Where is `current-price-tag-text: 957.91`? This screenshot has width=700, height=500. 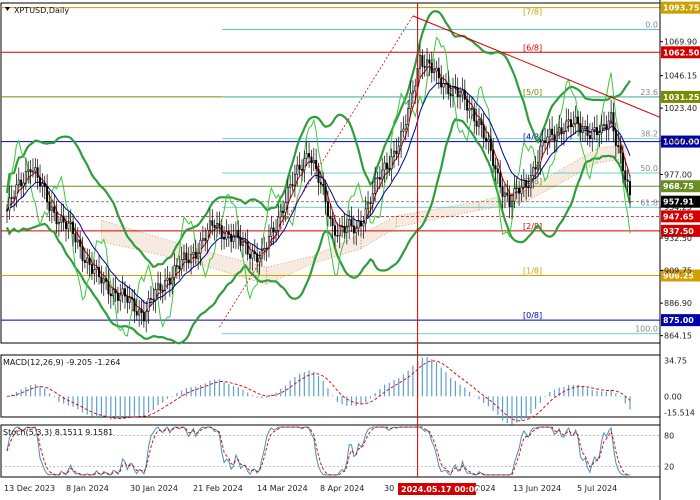 current-price-tag-text: 957.91 is located at coordinates (678, 202).